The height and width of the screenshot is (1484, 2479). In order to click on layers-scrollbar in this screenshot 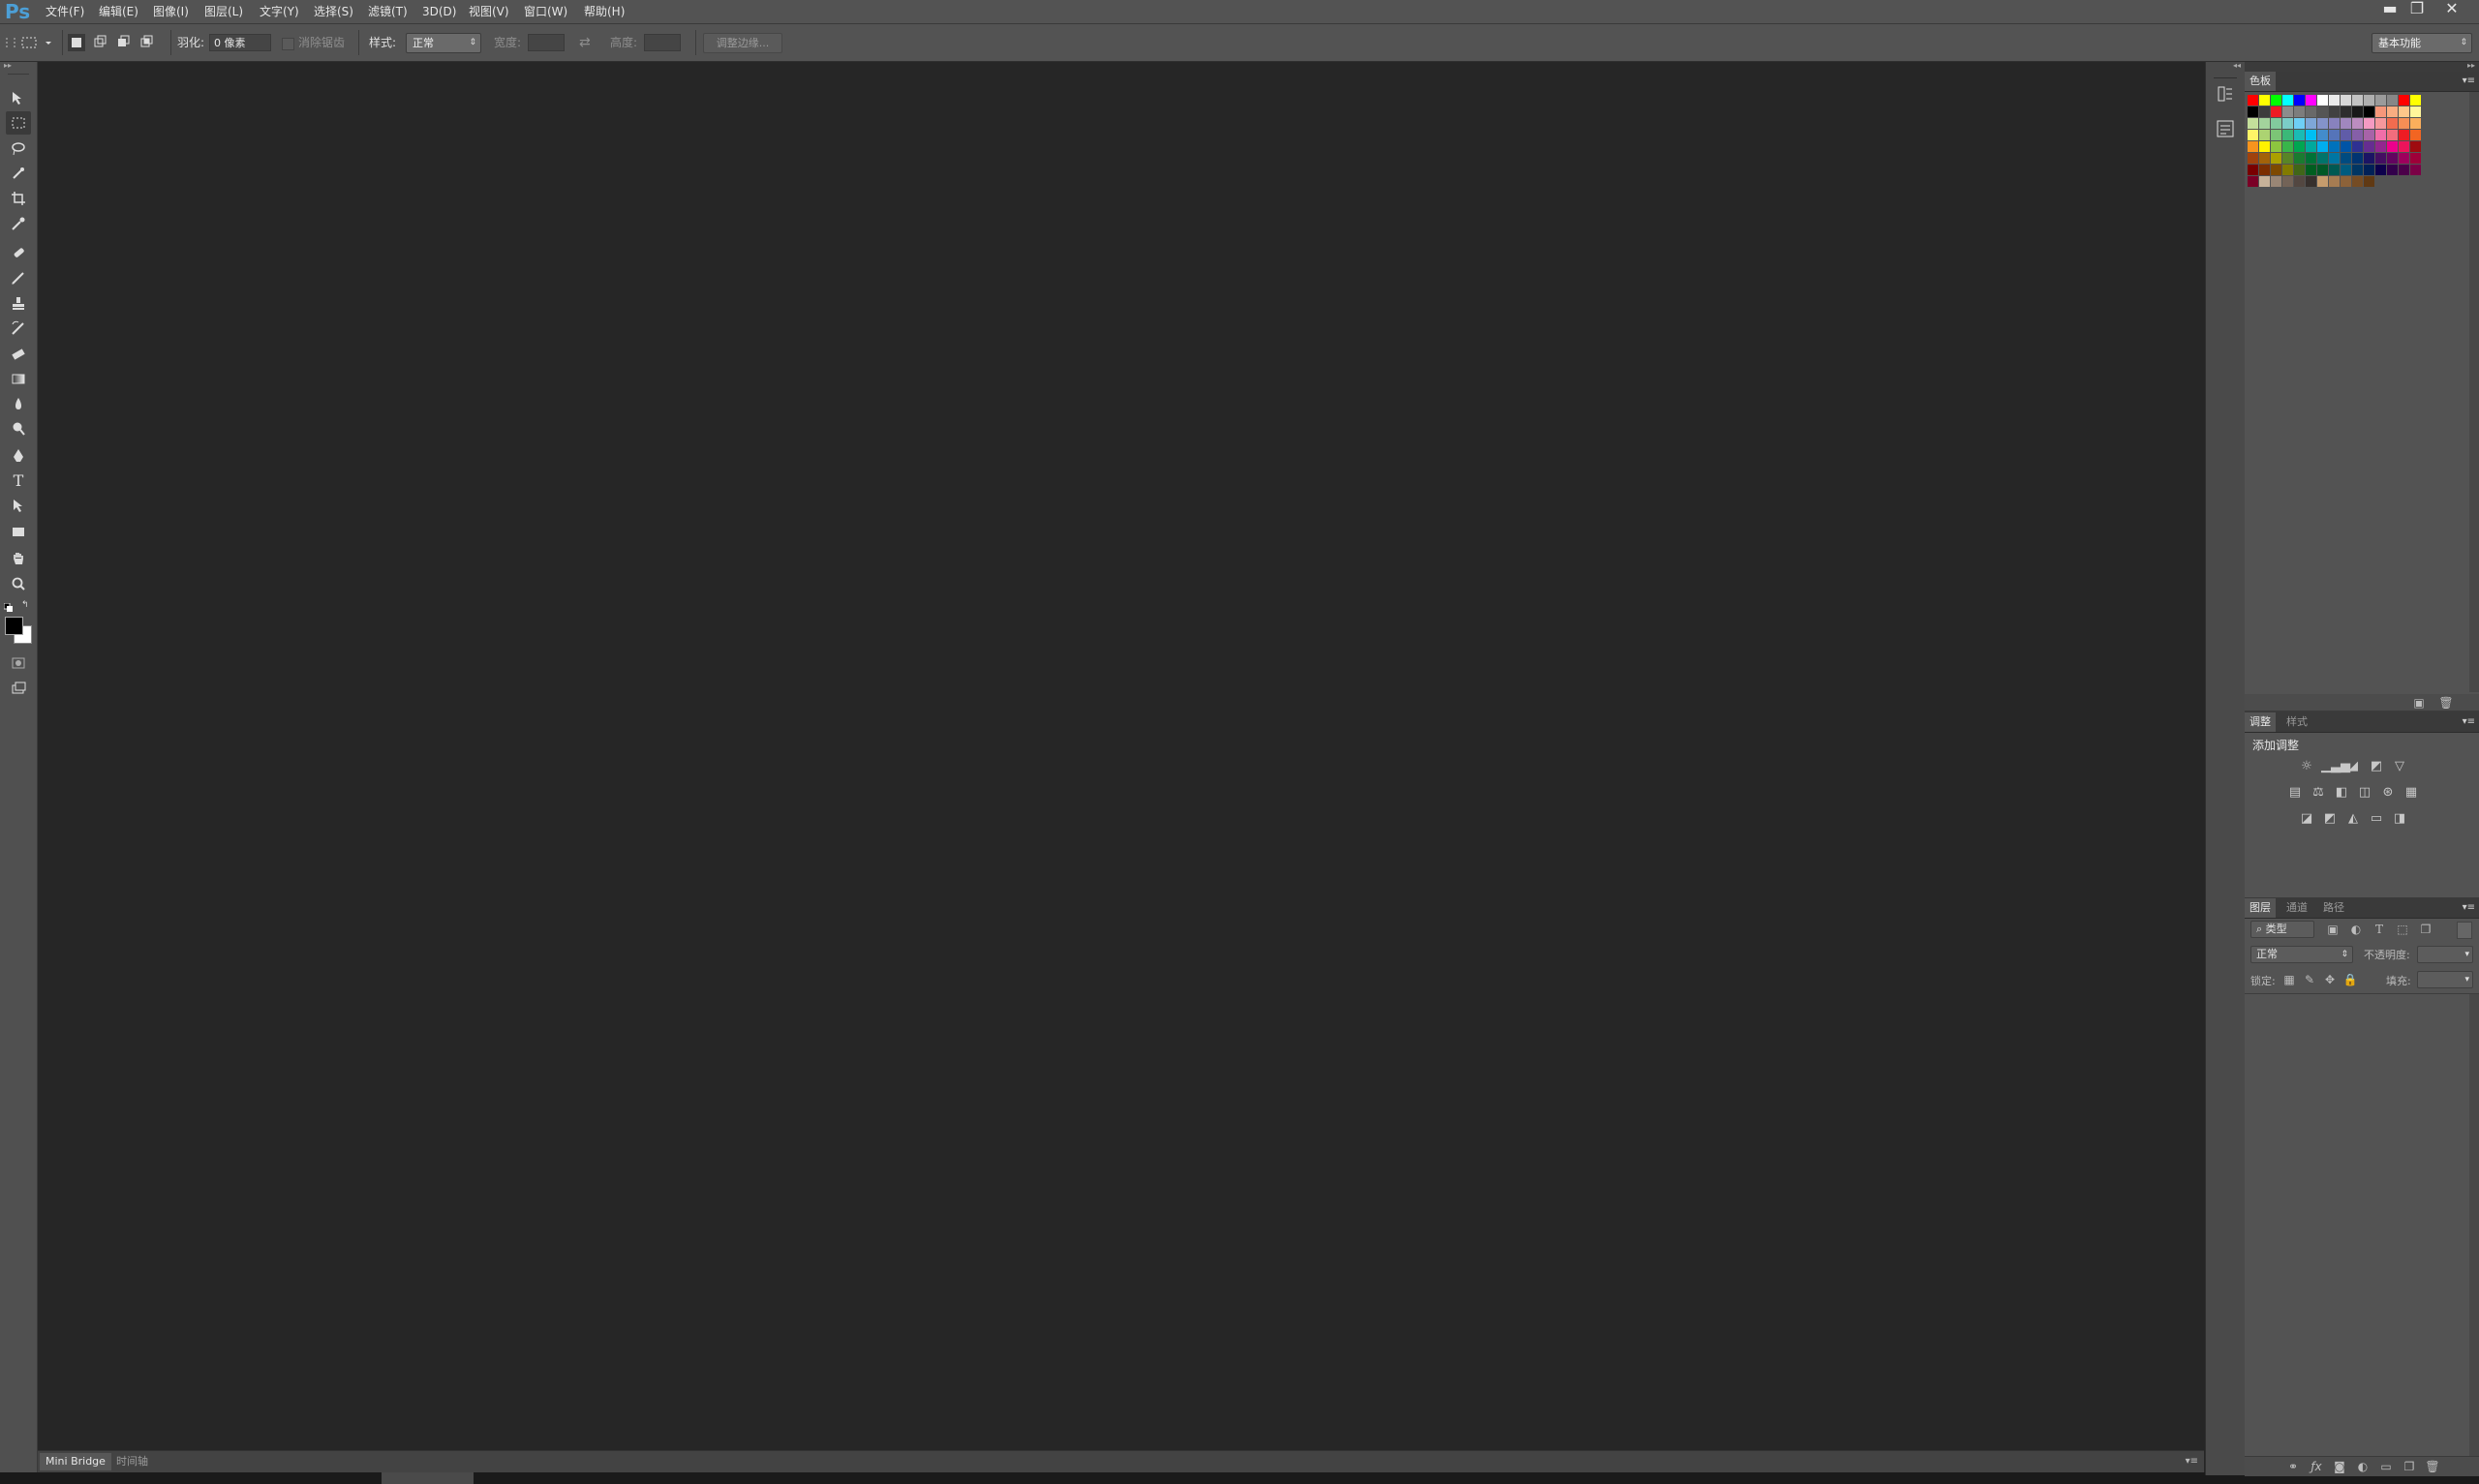, I will do `click(2474, 1225)`.